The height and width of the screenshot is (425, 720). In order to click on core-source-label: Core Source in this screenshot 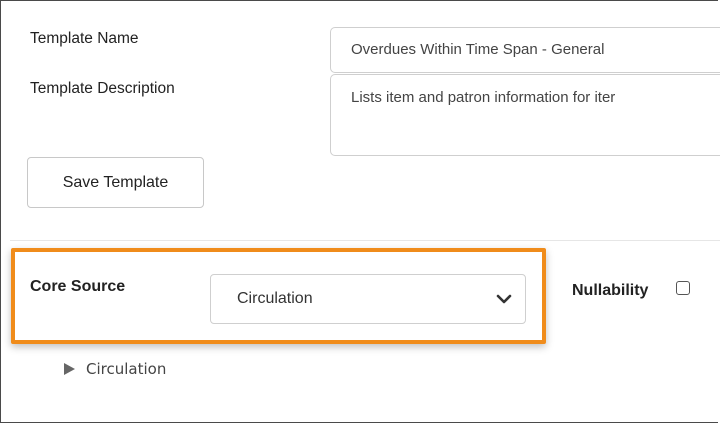, I will do `click(78, 286)`.